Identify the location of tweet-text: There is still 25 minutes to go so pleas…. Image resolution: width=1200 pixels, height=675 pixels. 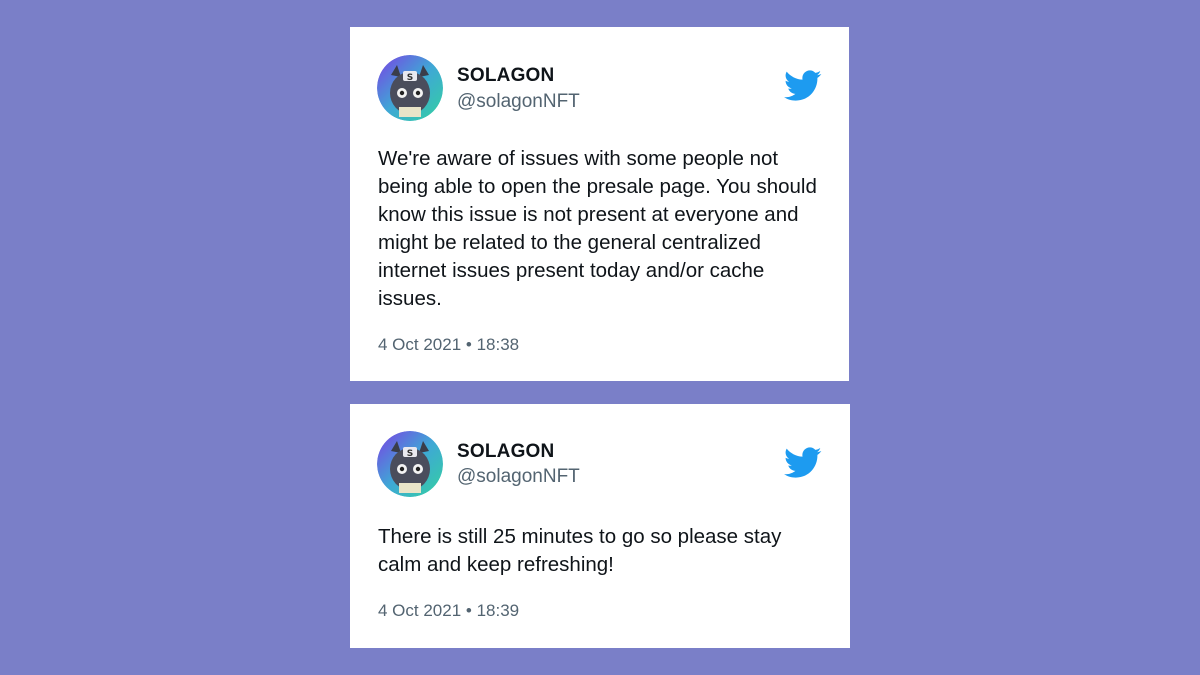
(580, 550).